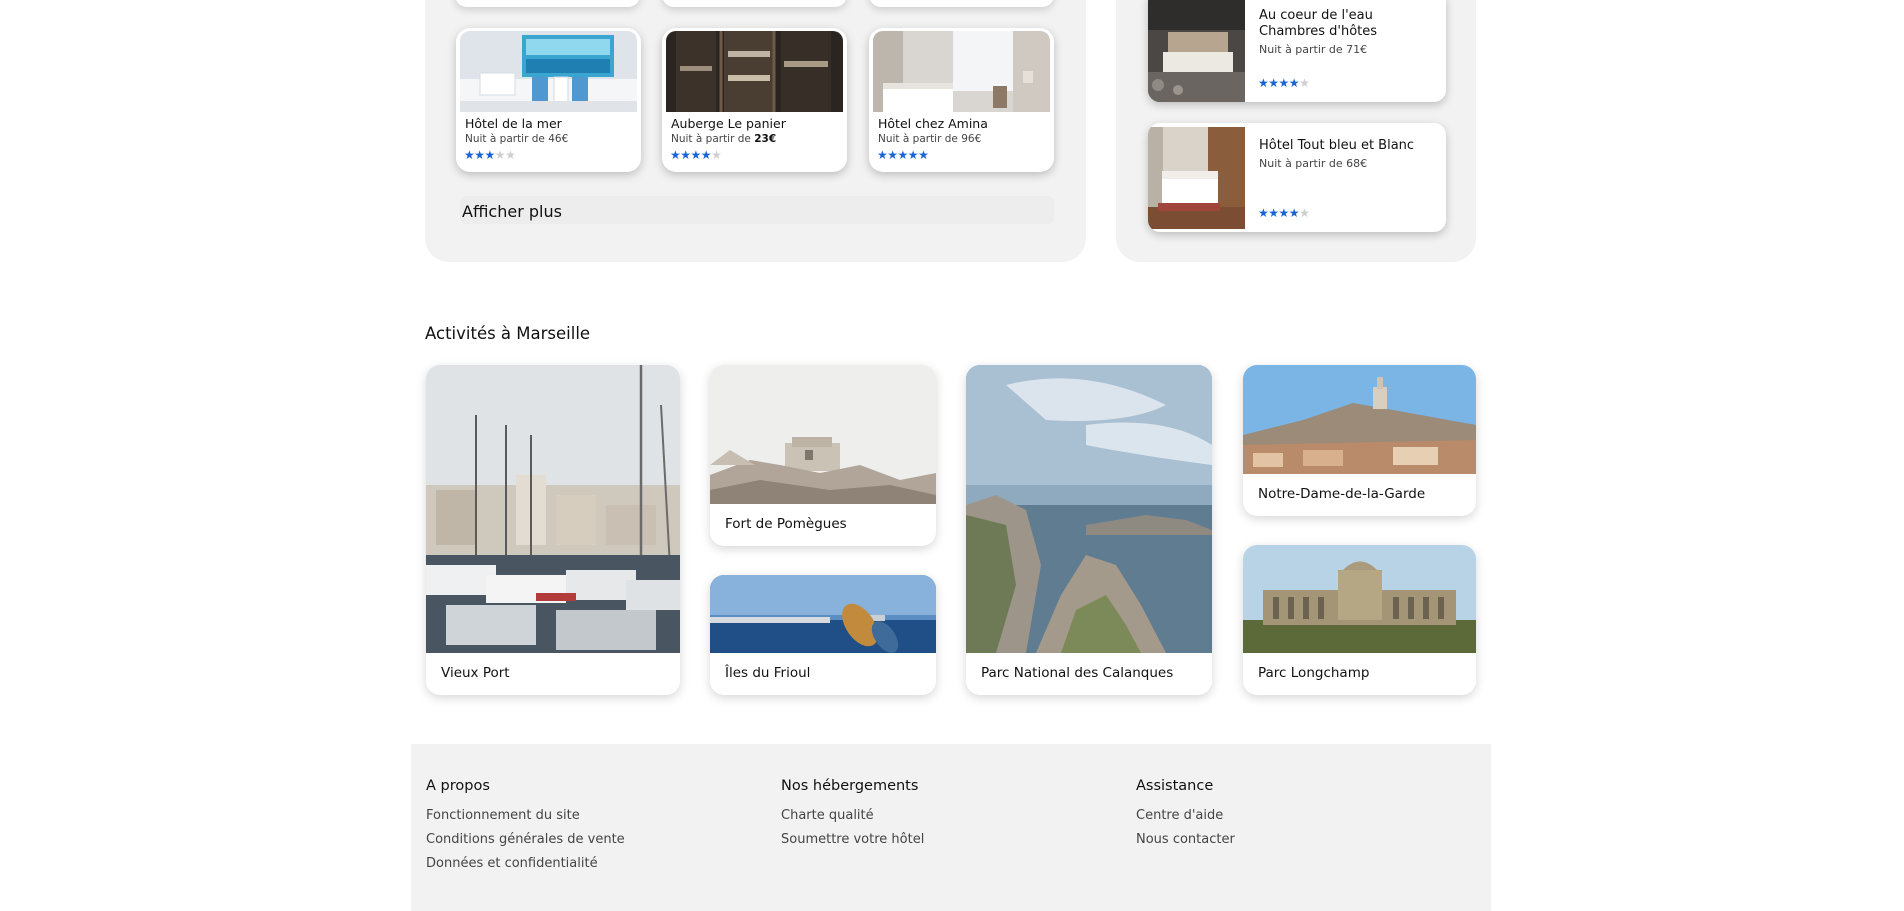 This screenshot has height=911, width=1904. Describe the element at coordinates (786, 524) in the screenshot. I see `activity-label: Fort de Pomègues` at that location.